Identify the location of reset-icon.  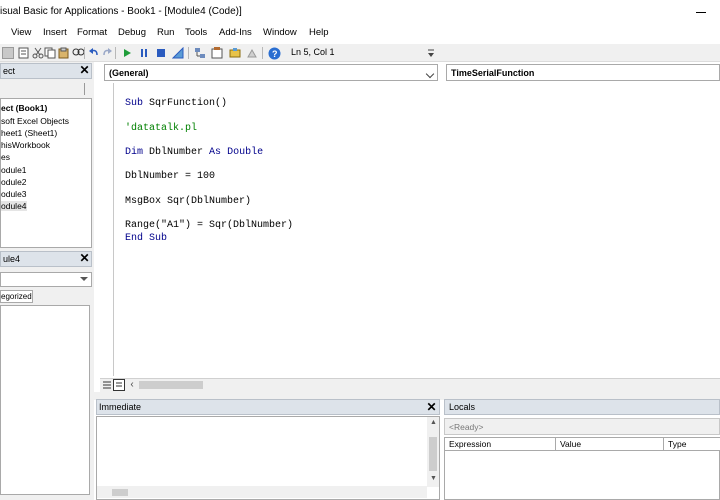
(161, 53).